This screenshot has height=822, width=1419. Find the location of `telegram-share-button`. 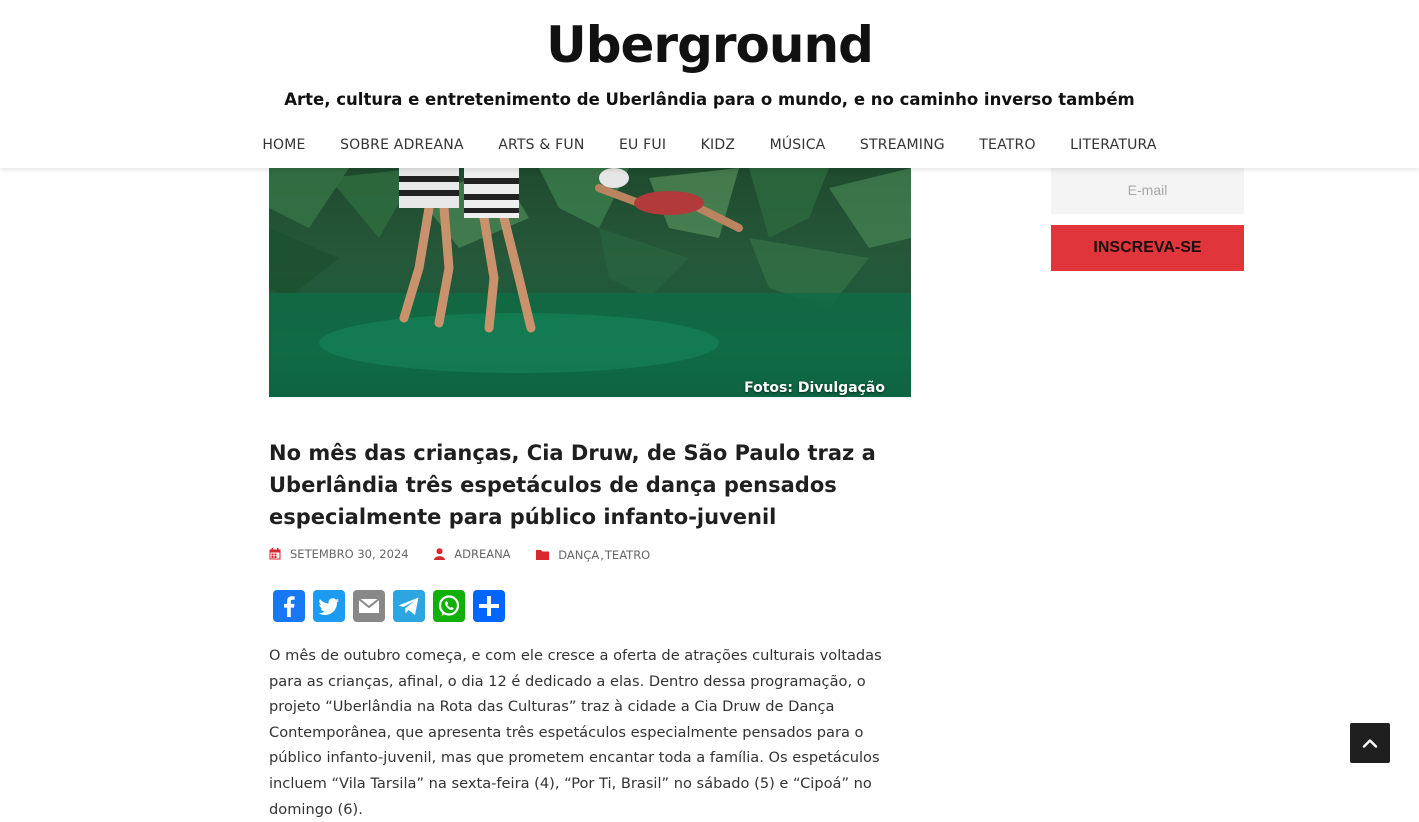

telegram-share-button is located at coordinates (409, 606).